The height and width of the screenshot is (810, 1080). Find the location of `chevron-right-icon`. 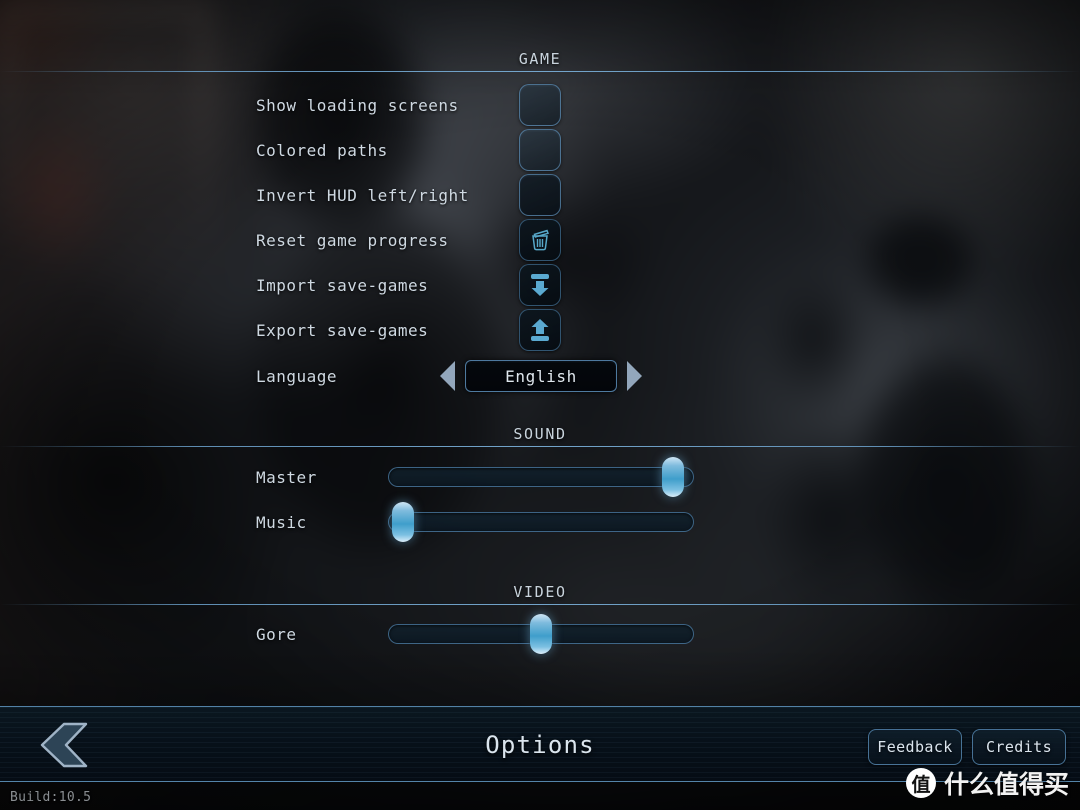

chevron-right-icon is located at coordinates (634, 376).